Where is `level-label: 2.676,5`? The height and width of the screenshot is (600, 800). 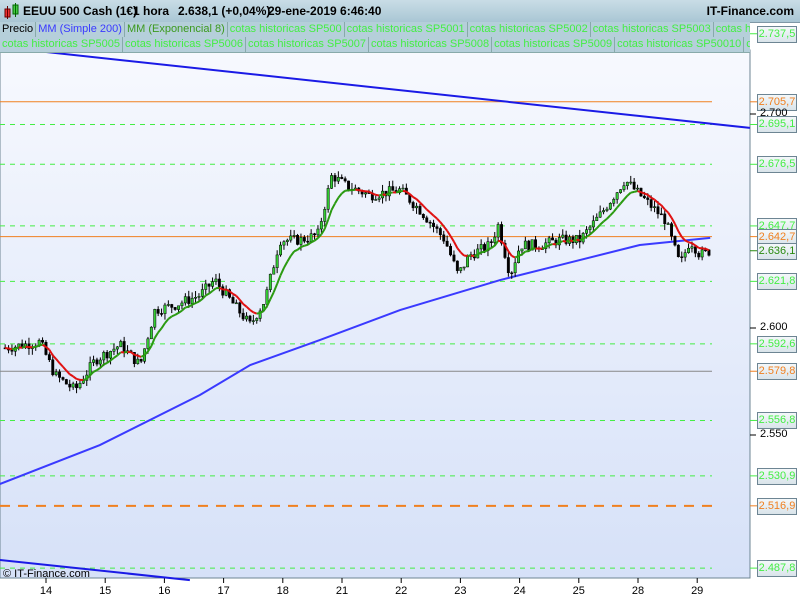 level-label: 2.676,5 is located at coordinates (777, 165).